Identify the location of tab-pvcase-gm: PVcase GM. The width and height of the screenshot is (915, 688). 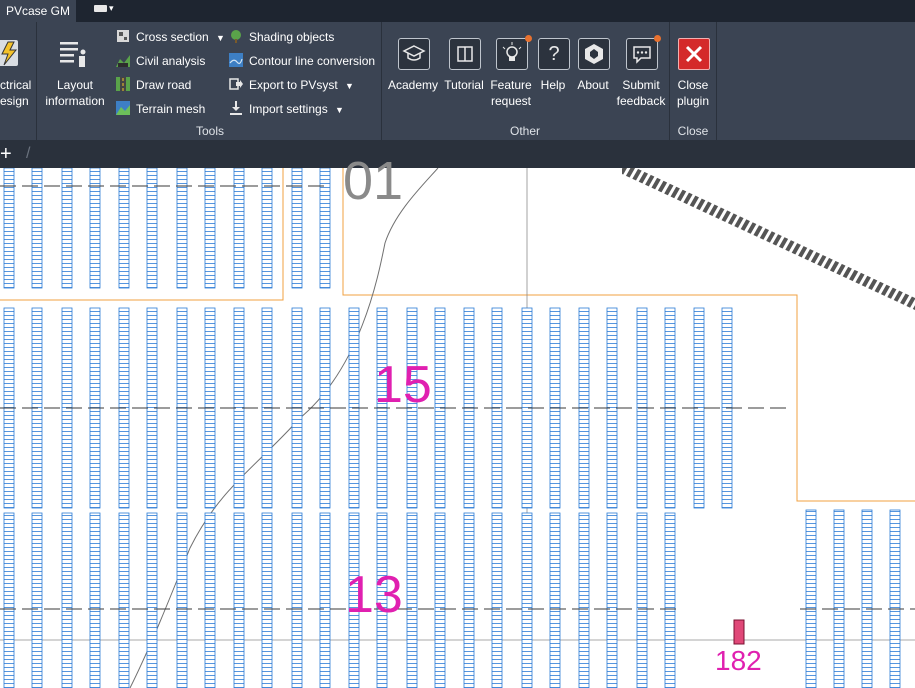
(38, 11).